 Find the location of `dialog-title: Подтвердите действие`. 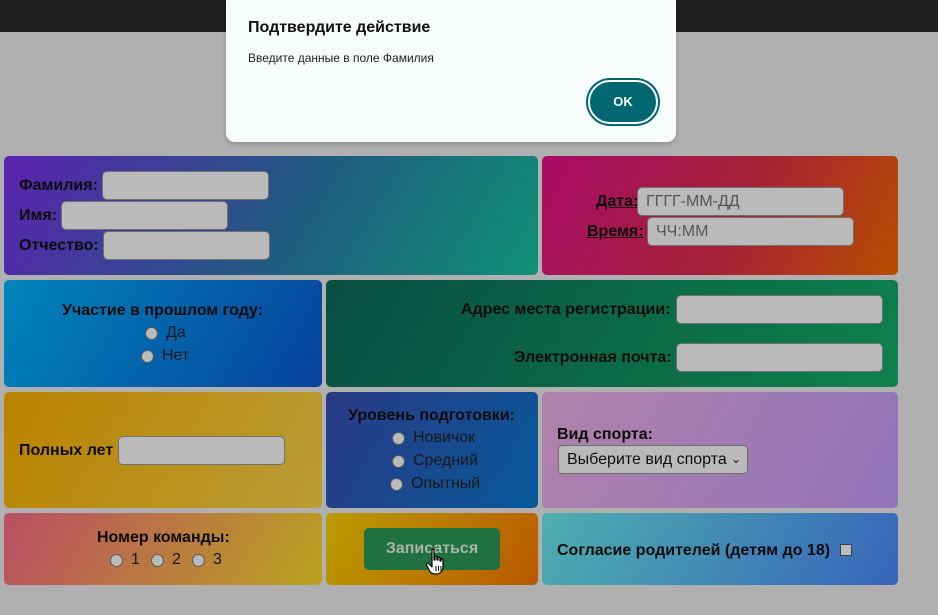

dialog-title: Подтвердите действие is located at coordinates (339, 27).